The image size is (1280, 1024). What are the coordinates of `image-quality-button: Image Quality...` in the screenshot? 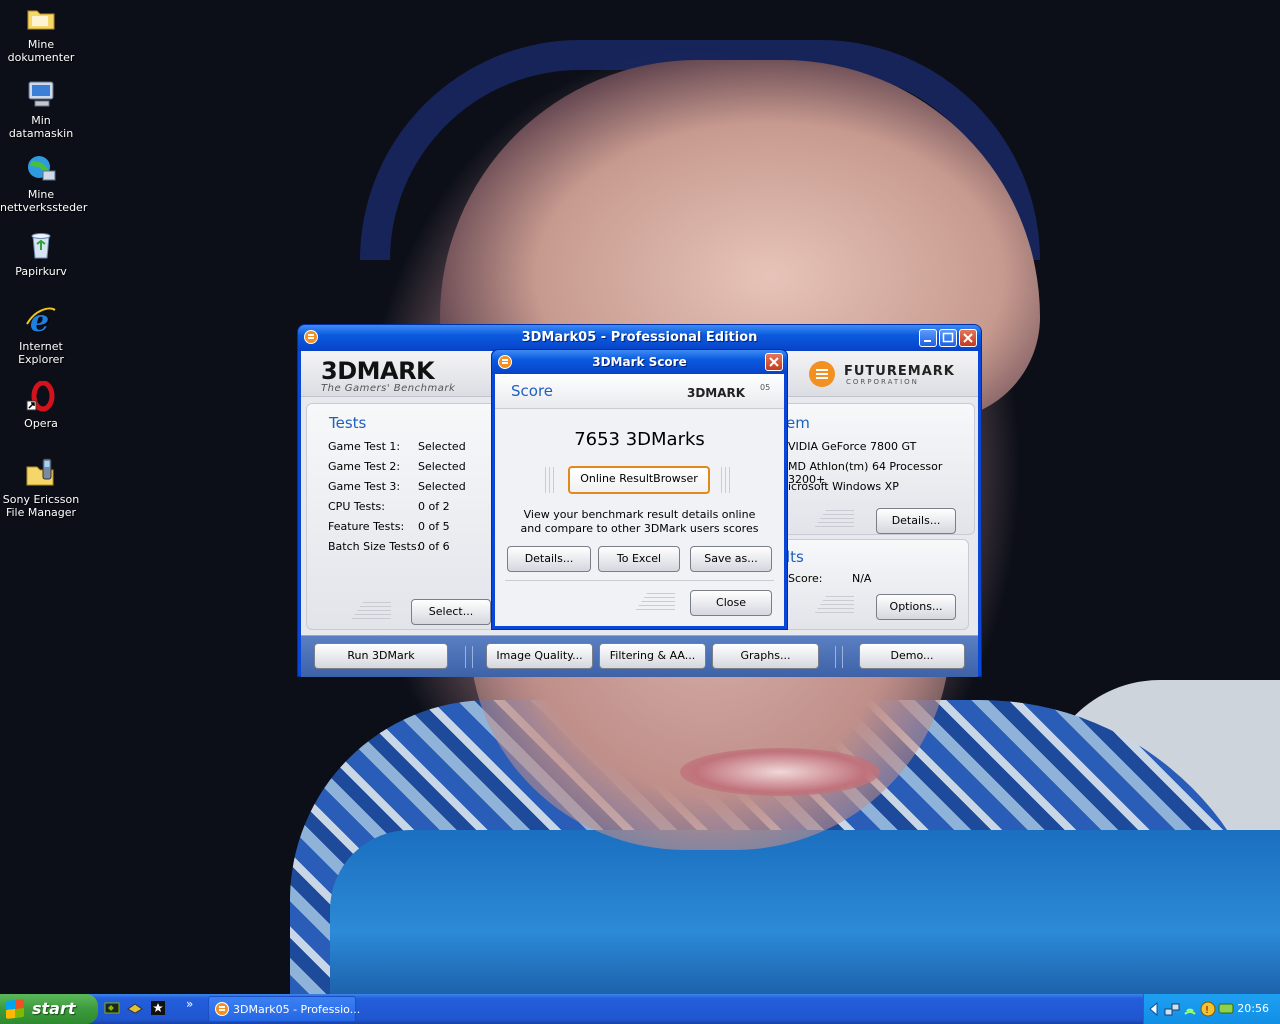 It's located at (539, 656).